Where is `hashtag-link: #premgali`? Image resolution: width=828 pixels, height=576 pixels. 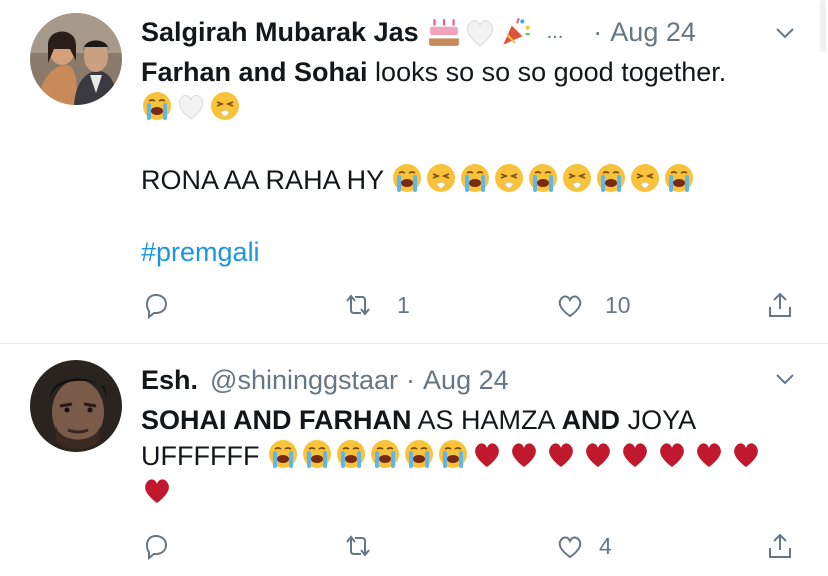 hashtag-link: #premgali is located at coordinates (200, 252).